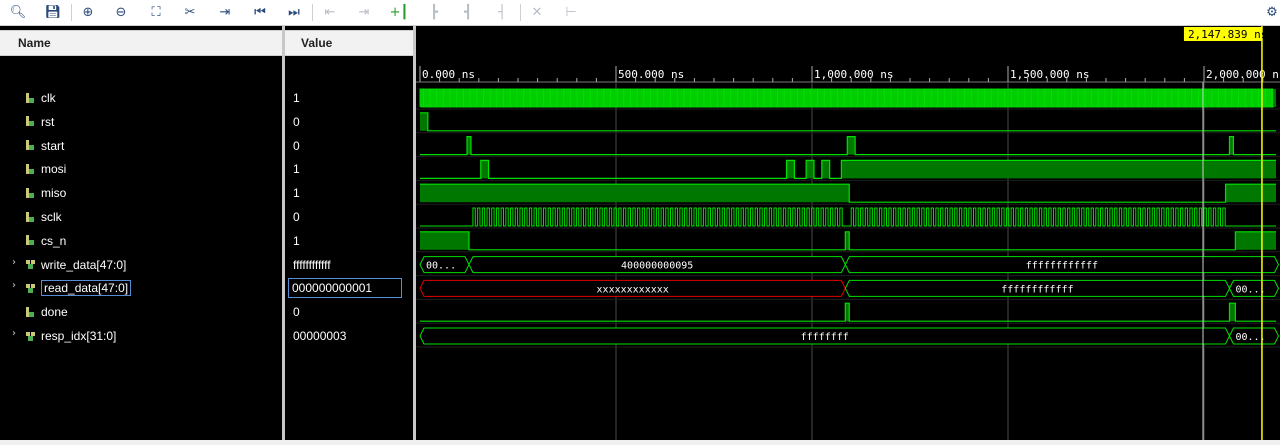  Describe the element at coordinates (48, 98) in the screenshot. I see `signal-name: clk` at that location.